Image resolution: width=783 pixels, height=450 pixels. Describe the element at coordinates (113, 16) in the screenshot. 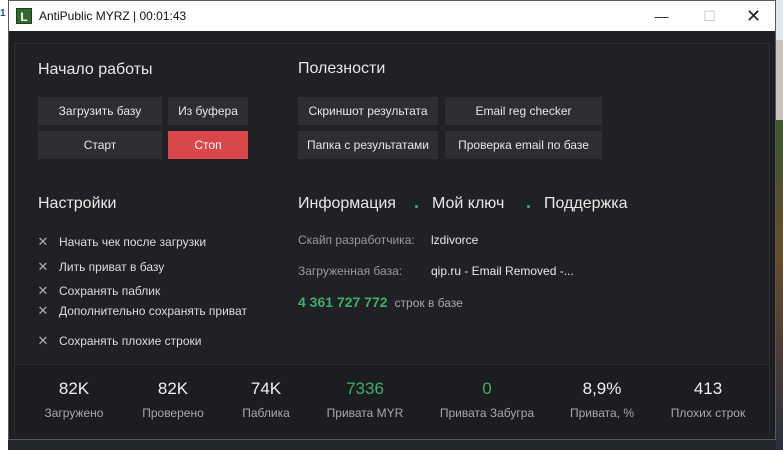

I see `window-title: AntiPublic MYRZ | 00:01:43` at that location.